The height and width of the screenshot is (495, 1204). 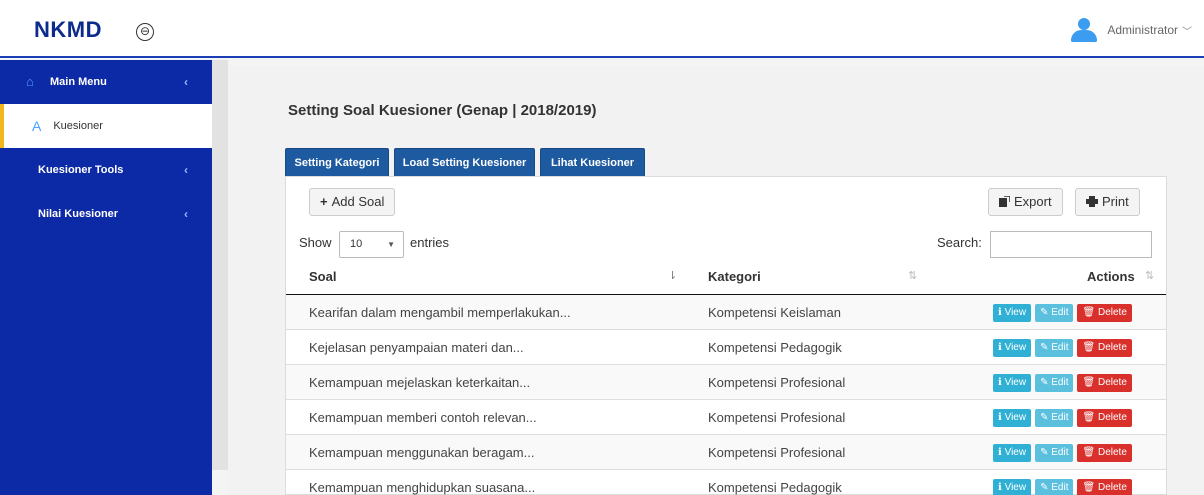 I want to click on column-header-soal: Soal, so click(x=322, y=276).